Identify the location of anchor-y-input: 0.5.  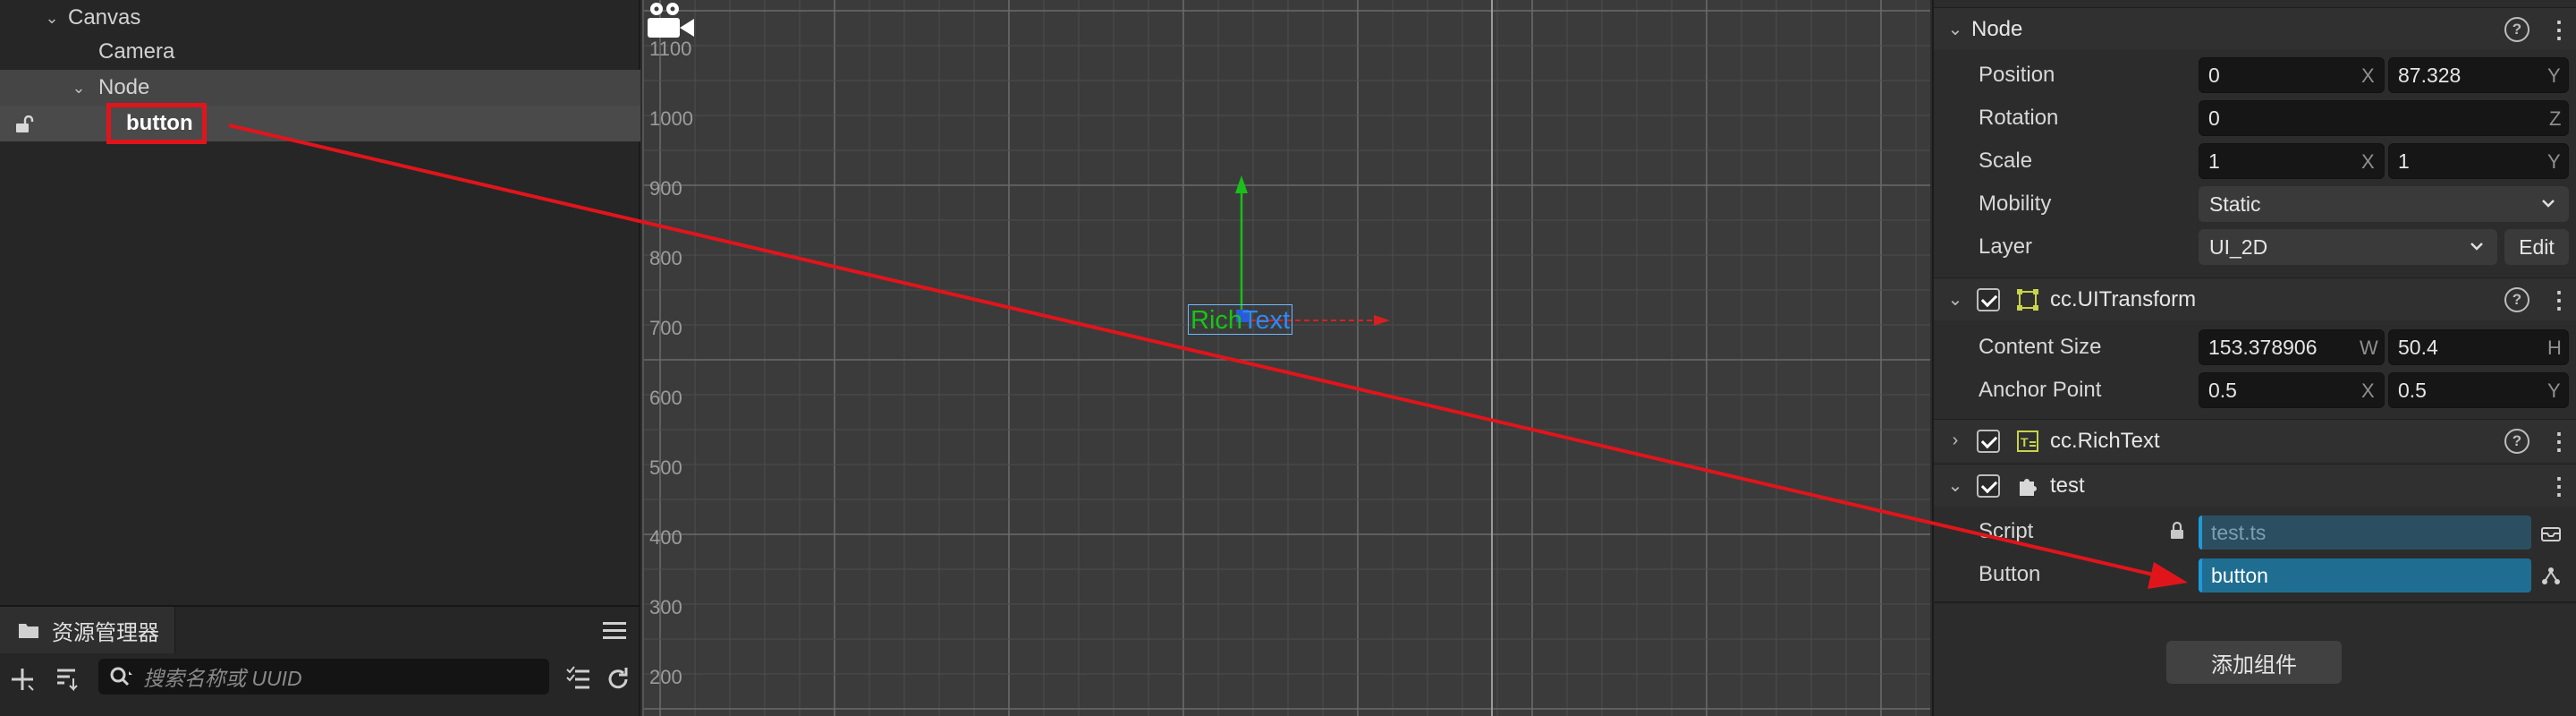
(2478, 390).